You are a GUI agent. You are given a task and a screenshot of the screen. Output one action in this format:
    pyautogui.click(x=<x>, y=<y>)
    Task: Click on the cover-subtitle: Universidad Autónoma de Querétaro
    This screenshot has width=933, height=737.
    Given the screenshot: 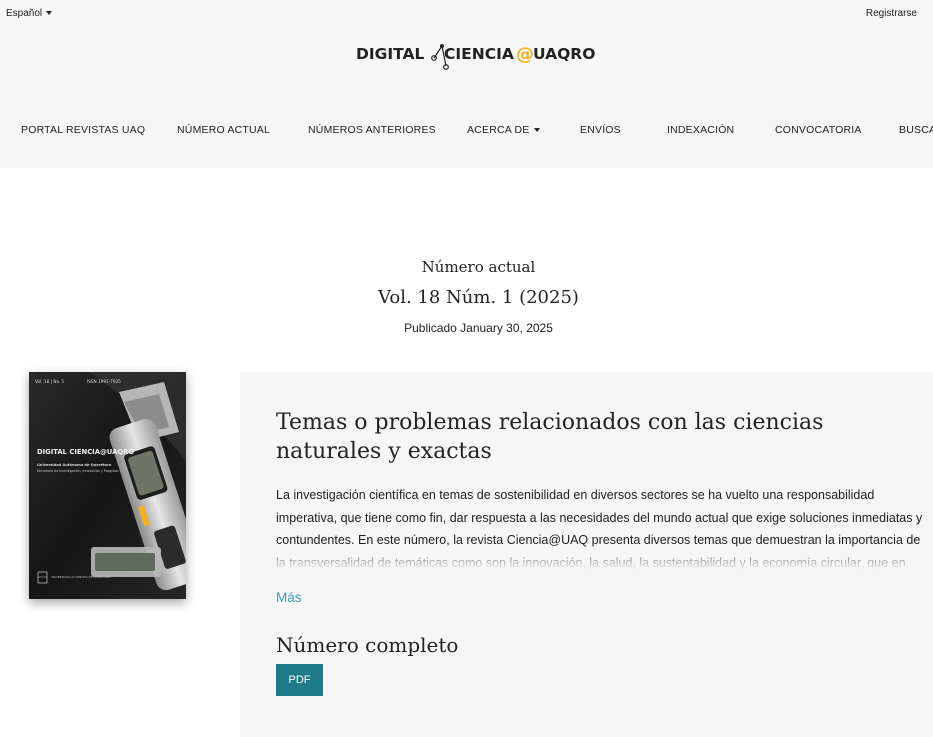 What is the action you would take?
    pyautogui.click(x=74, y=465)
    